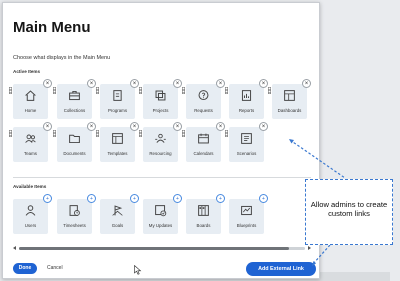 Image resolution: width=400 pixels, height=281 pixels. I want to click on timesheet-icon, so click(74, 210).